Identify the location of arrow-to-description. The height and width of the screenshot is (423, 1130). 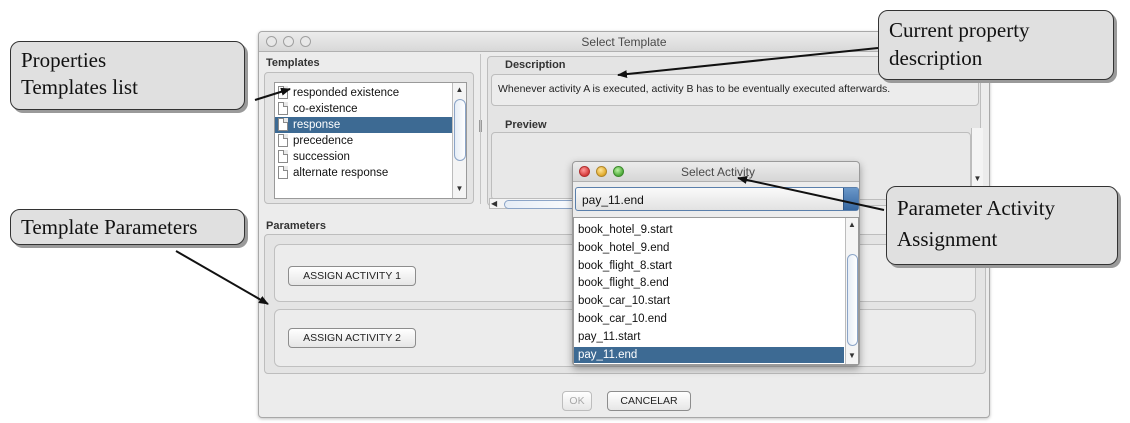
(748, 63).